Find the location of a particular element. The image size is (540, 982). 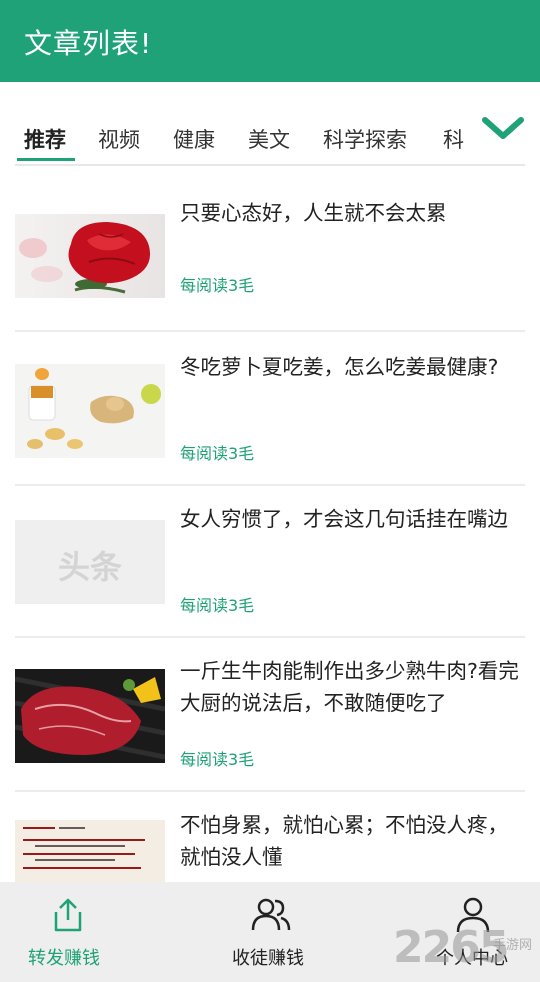

nav-label: 转发赚钱 is located at coordinates (64, 958).